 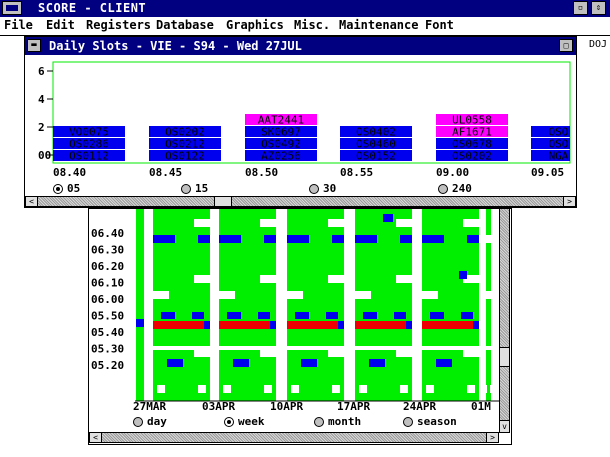 What do you see at coordinates (118, 25) in the screenshot?
I see `menu-registers: Registers` at bounding box center [118, 25].